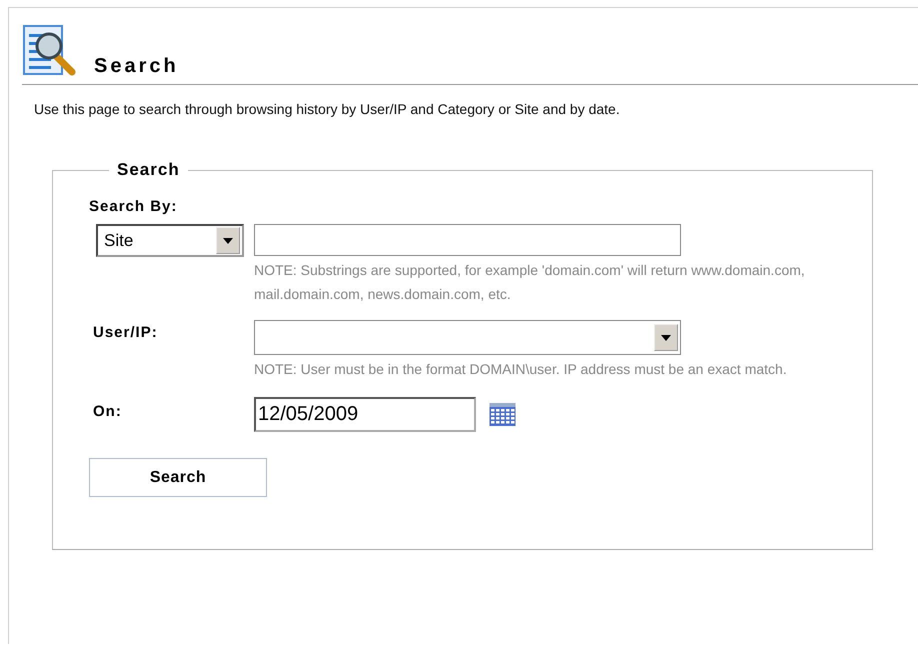 The width and height of the screenshot is (918, 645). Describe the element at coordinates (133, 206) in the screenshot. I see `field-label: Search By:` at that location.